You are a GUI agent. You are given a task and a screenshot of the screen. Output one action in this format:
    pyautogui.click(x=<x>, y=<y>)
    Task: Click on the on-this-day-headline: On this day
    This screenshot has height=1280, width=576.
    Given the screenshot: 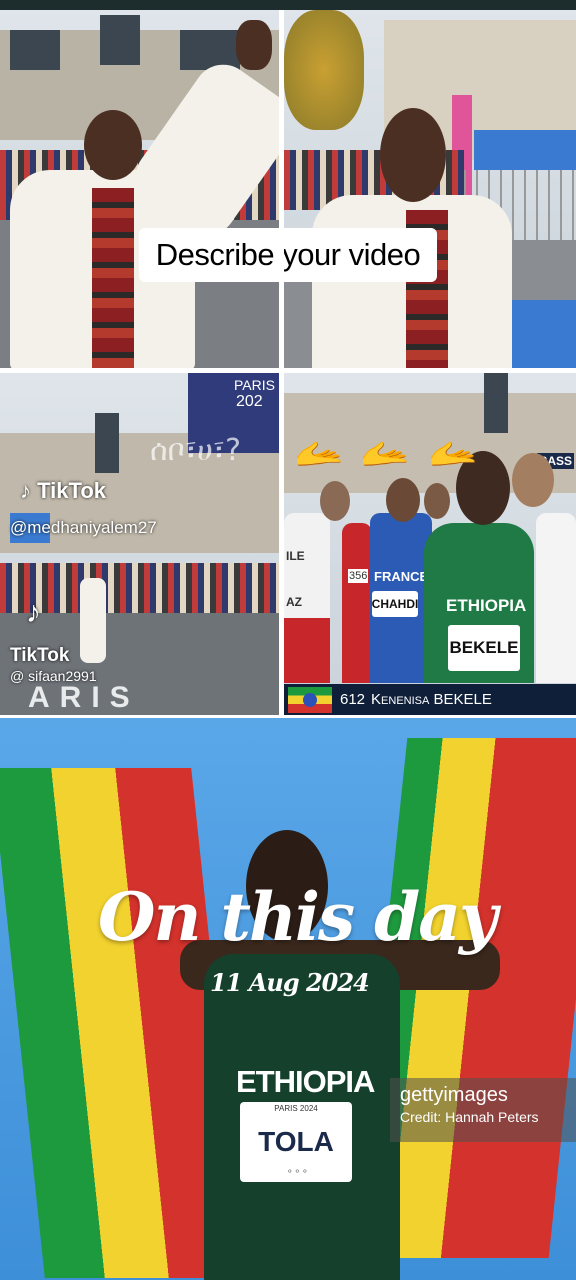 What is the action you would take?
    pyautogui.click(x=297, y=917)
    